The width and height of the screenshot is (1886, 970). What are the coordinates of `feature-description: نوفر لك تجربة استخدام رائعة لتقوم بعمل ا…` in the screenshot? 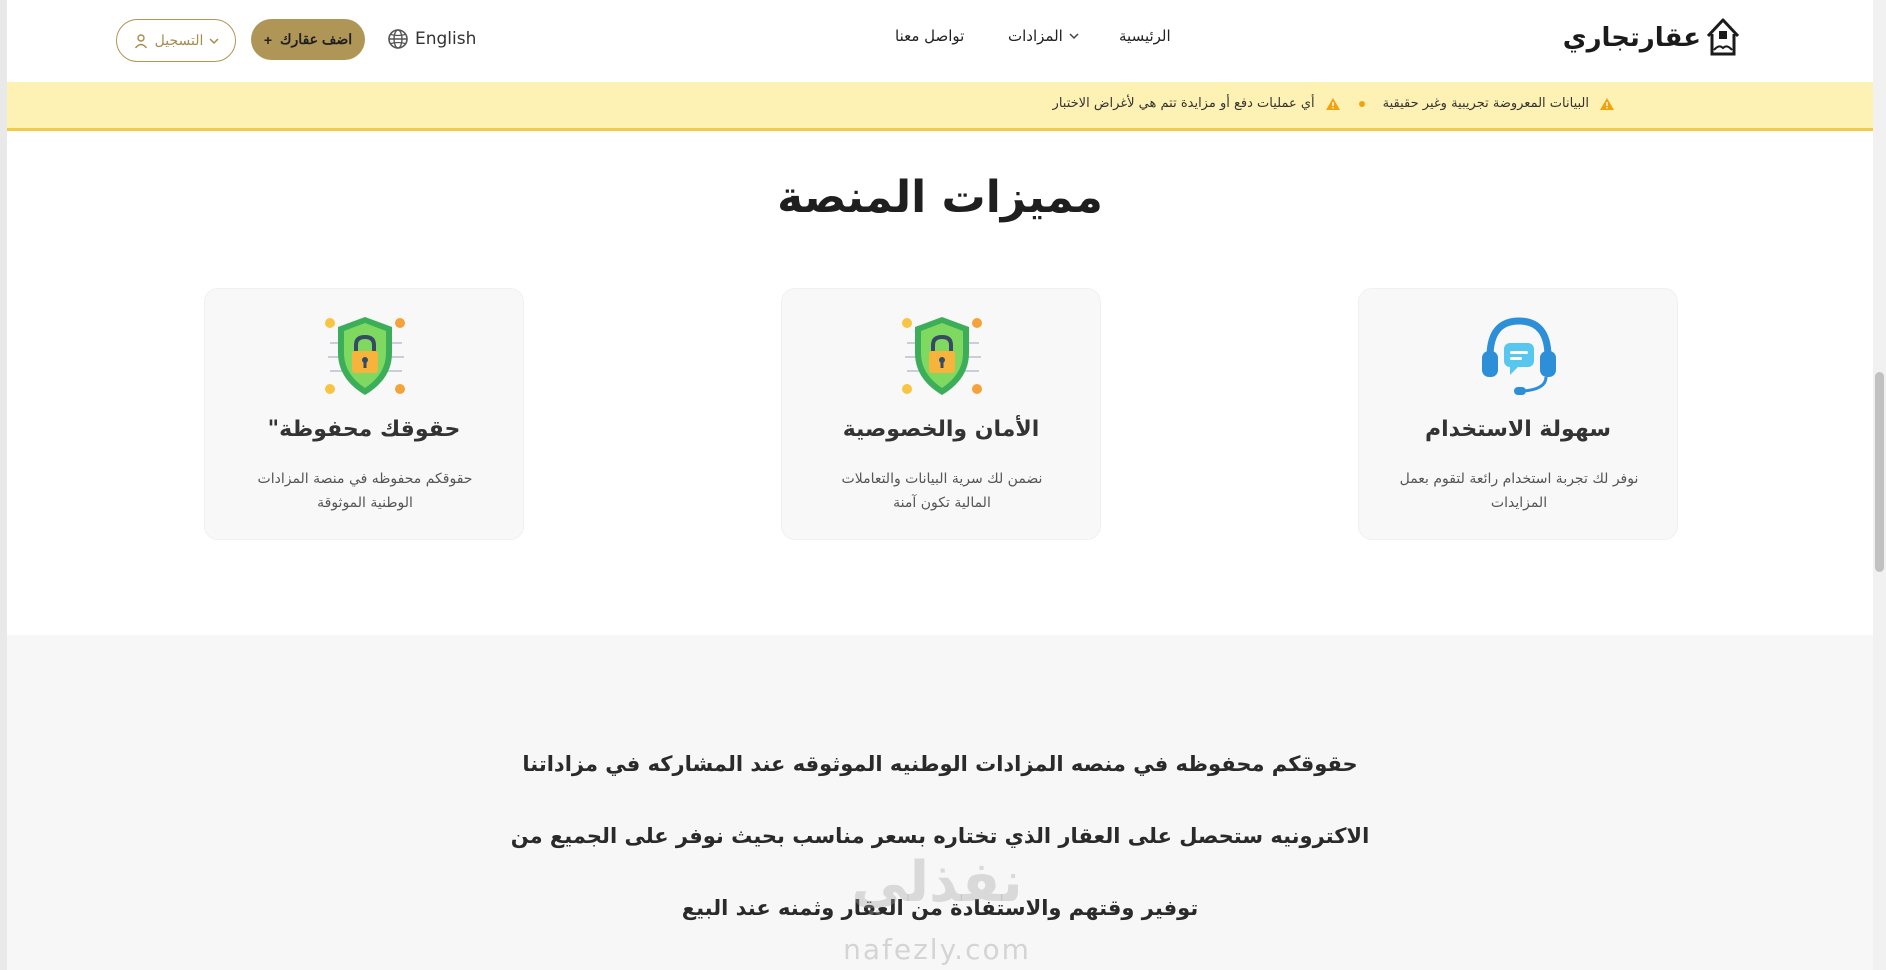 It's located at (1519, 491).